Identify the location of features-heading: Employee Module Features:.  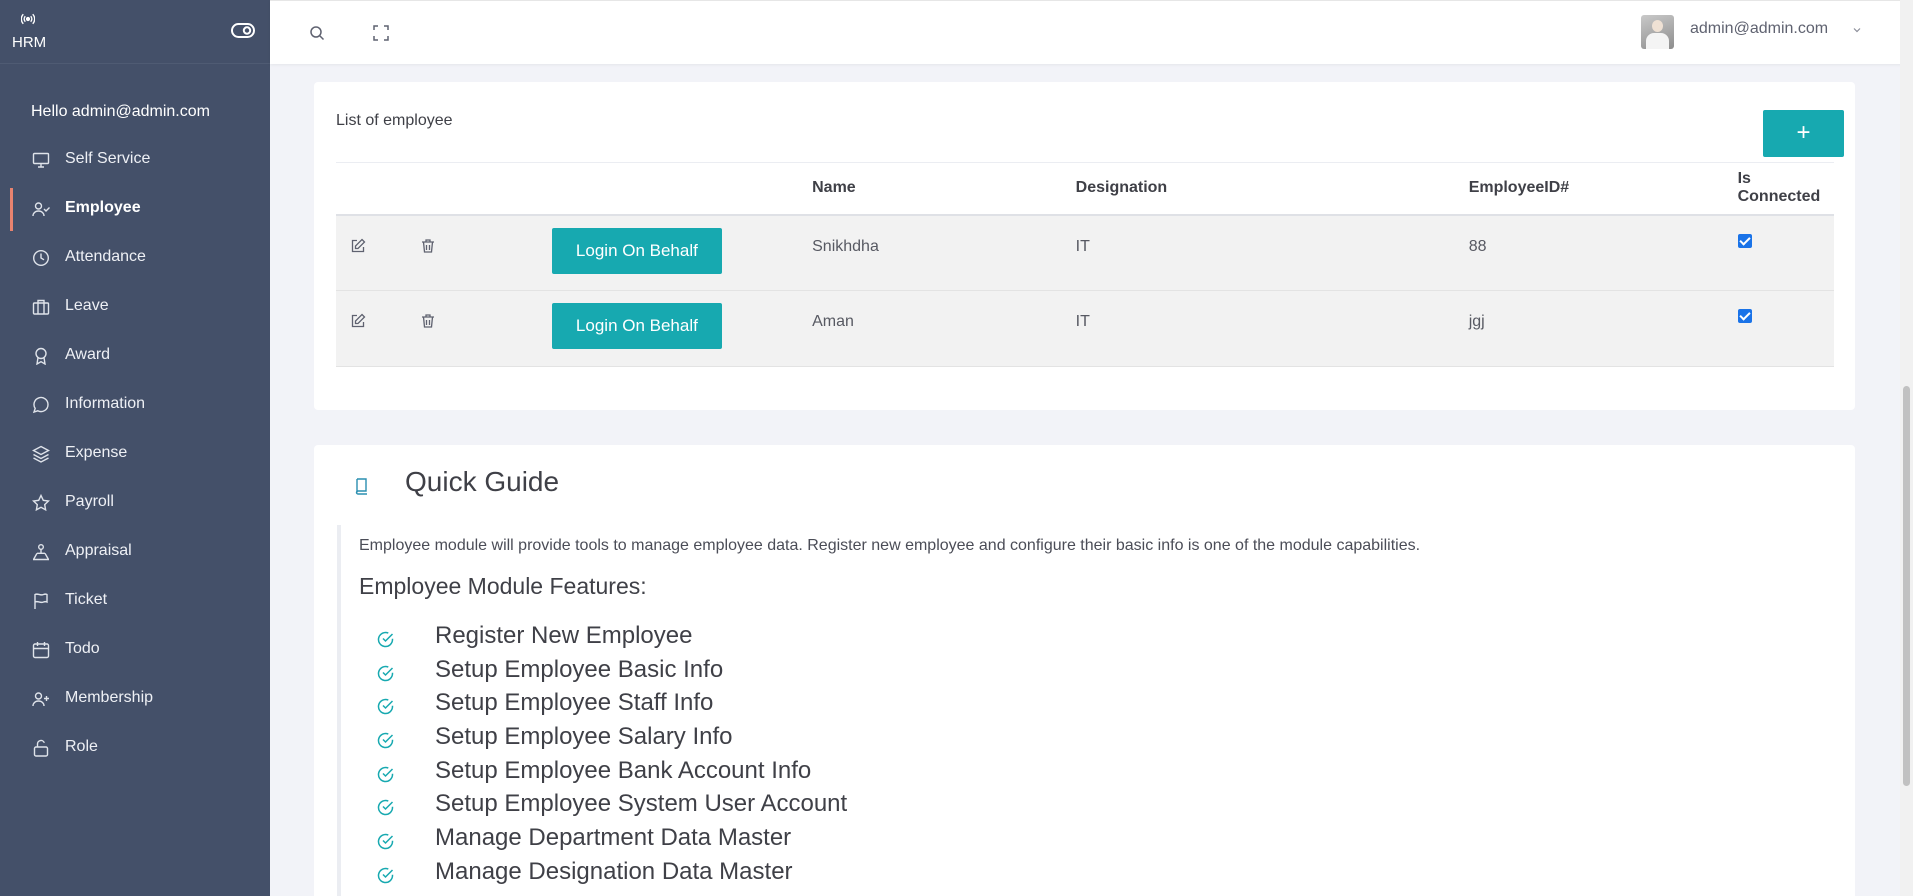
(503, 586).